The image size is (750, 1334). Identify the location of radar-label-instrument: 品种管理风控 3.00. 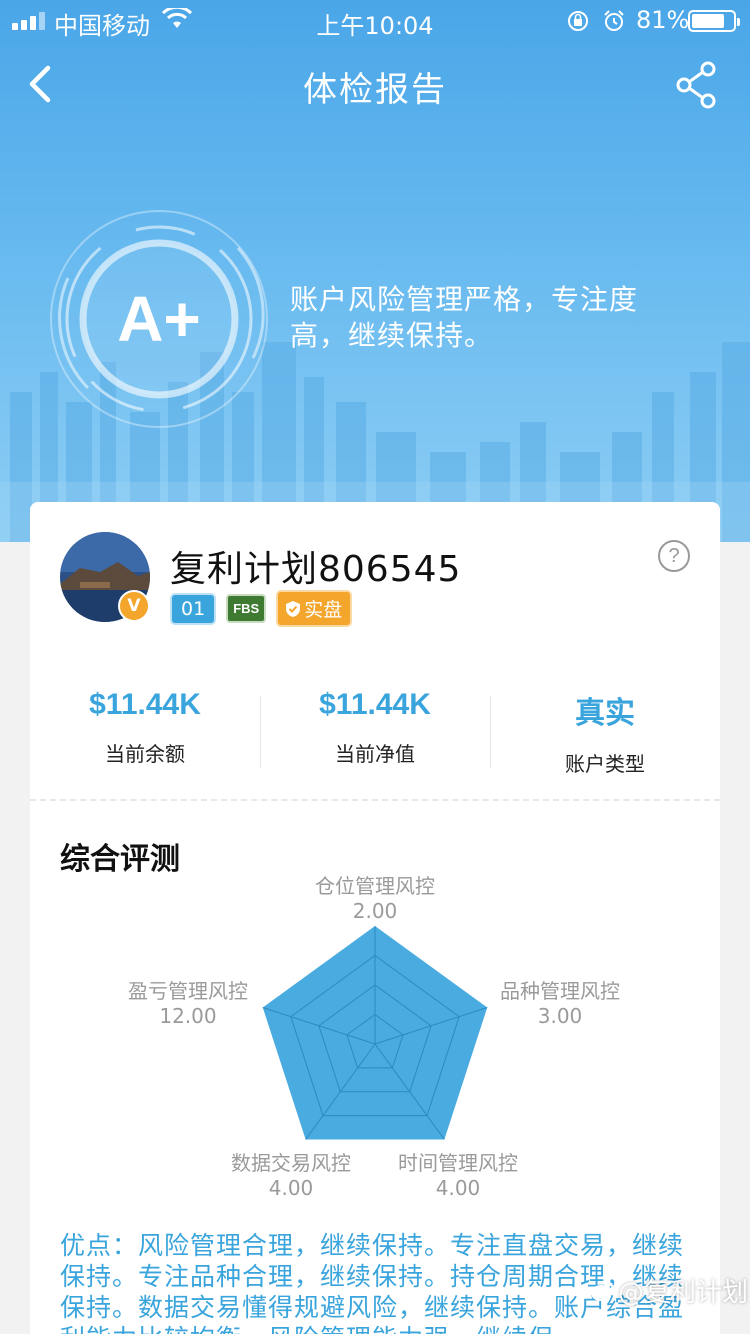
(560, 1004).